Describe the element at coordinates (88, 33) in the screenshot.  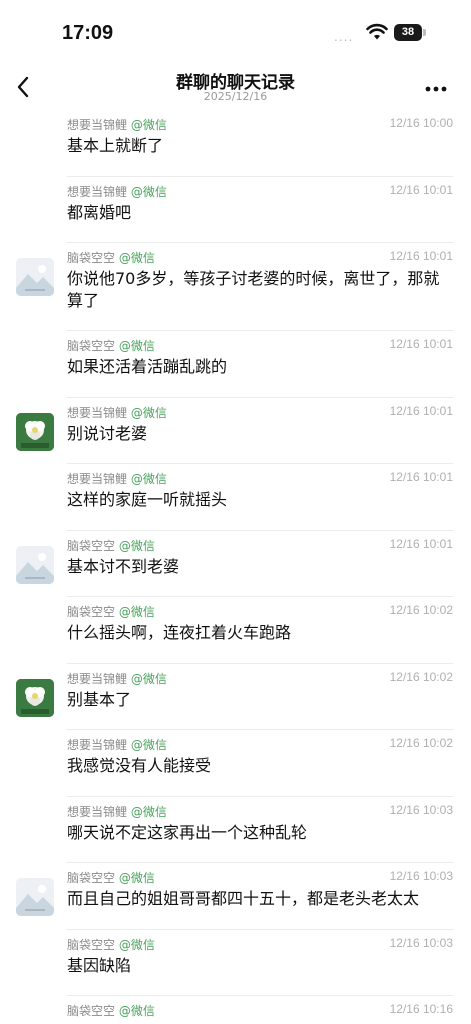
I see `status-time: 17:09` at that location.